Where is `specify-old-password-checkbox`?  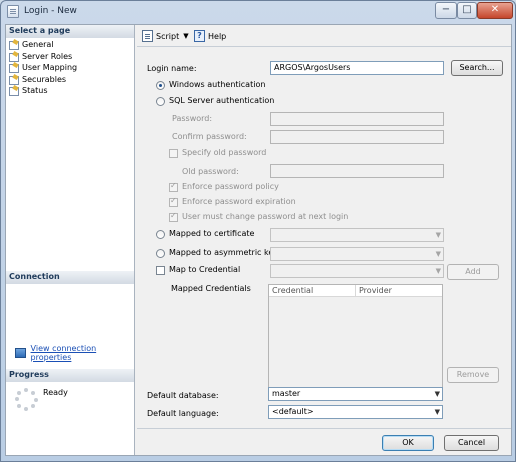 specify-old-password-checkbox is located at coordinates (173, 153).